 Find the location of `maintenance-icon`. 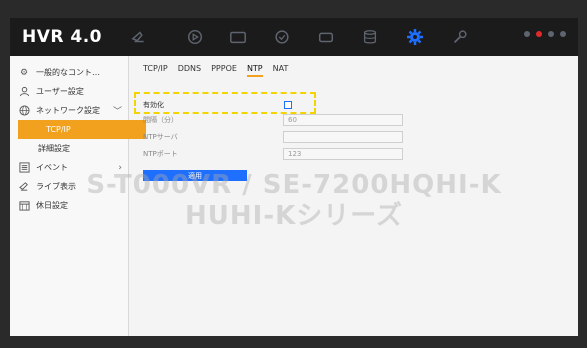

maintenance-icon is located at coordinates (460, 37).